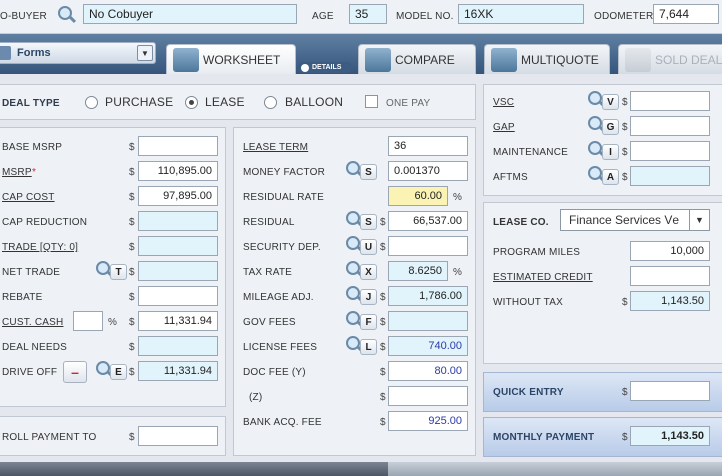 The image size is (722, 476). I want to click on vsc-field, so click(670, 101).